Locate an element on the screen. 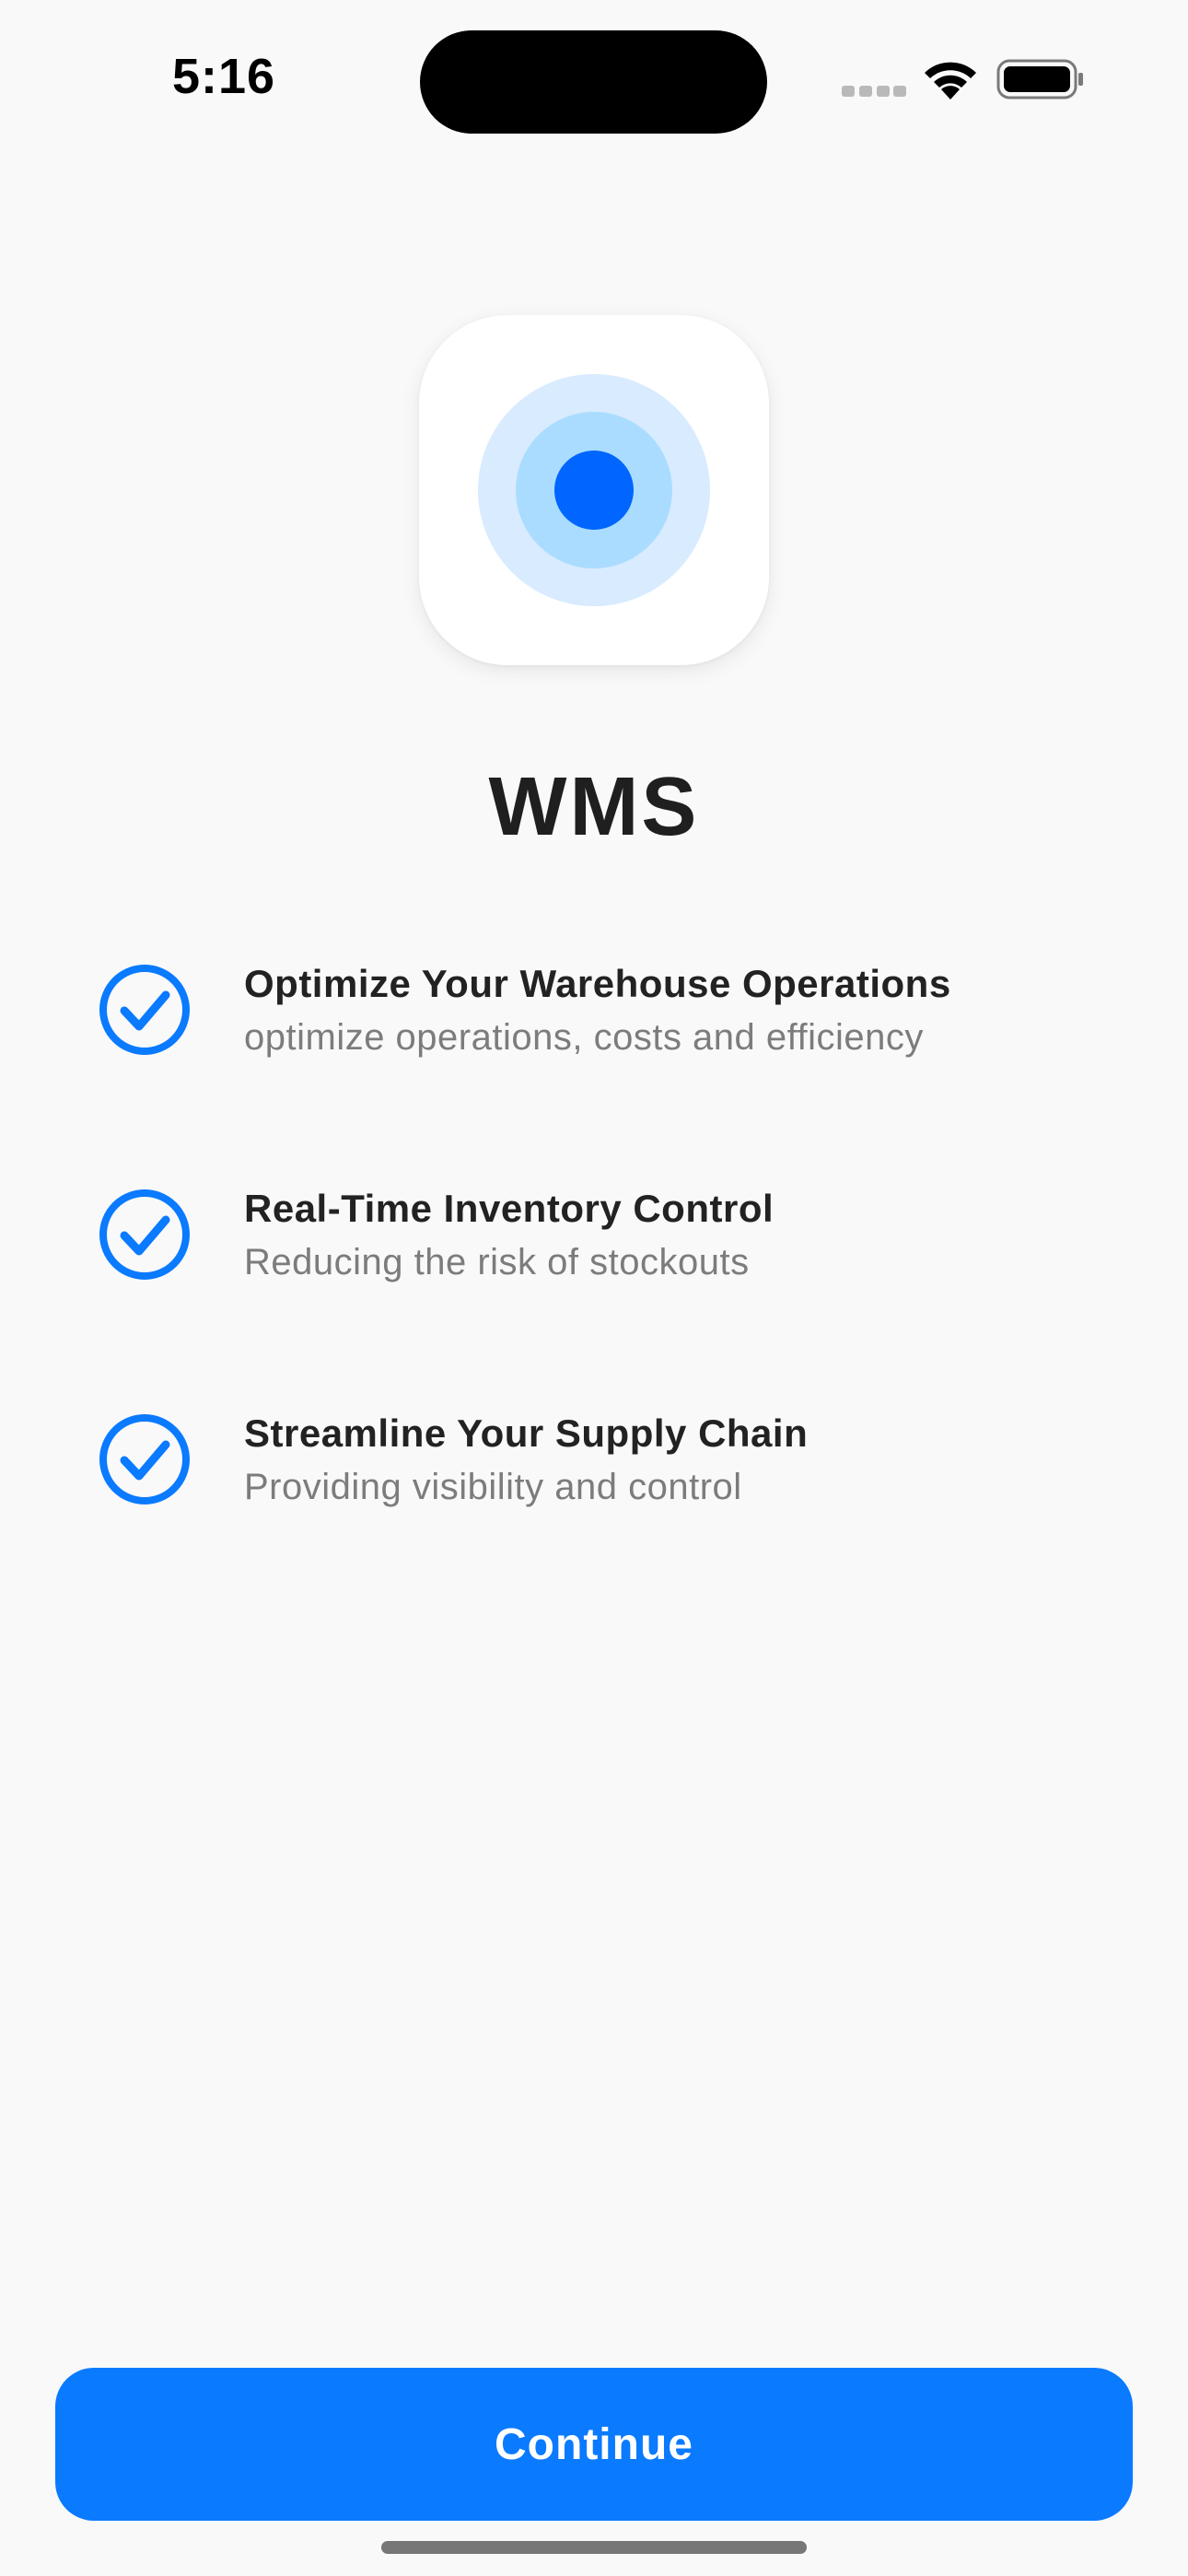  status-time: 5:16 is located at coordinates (224, 76).